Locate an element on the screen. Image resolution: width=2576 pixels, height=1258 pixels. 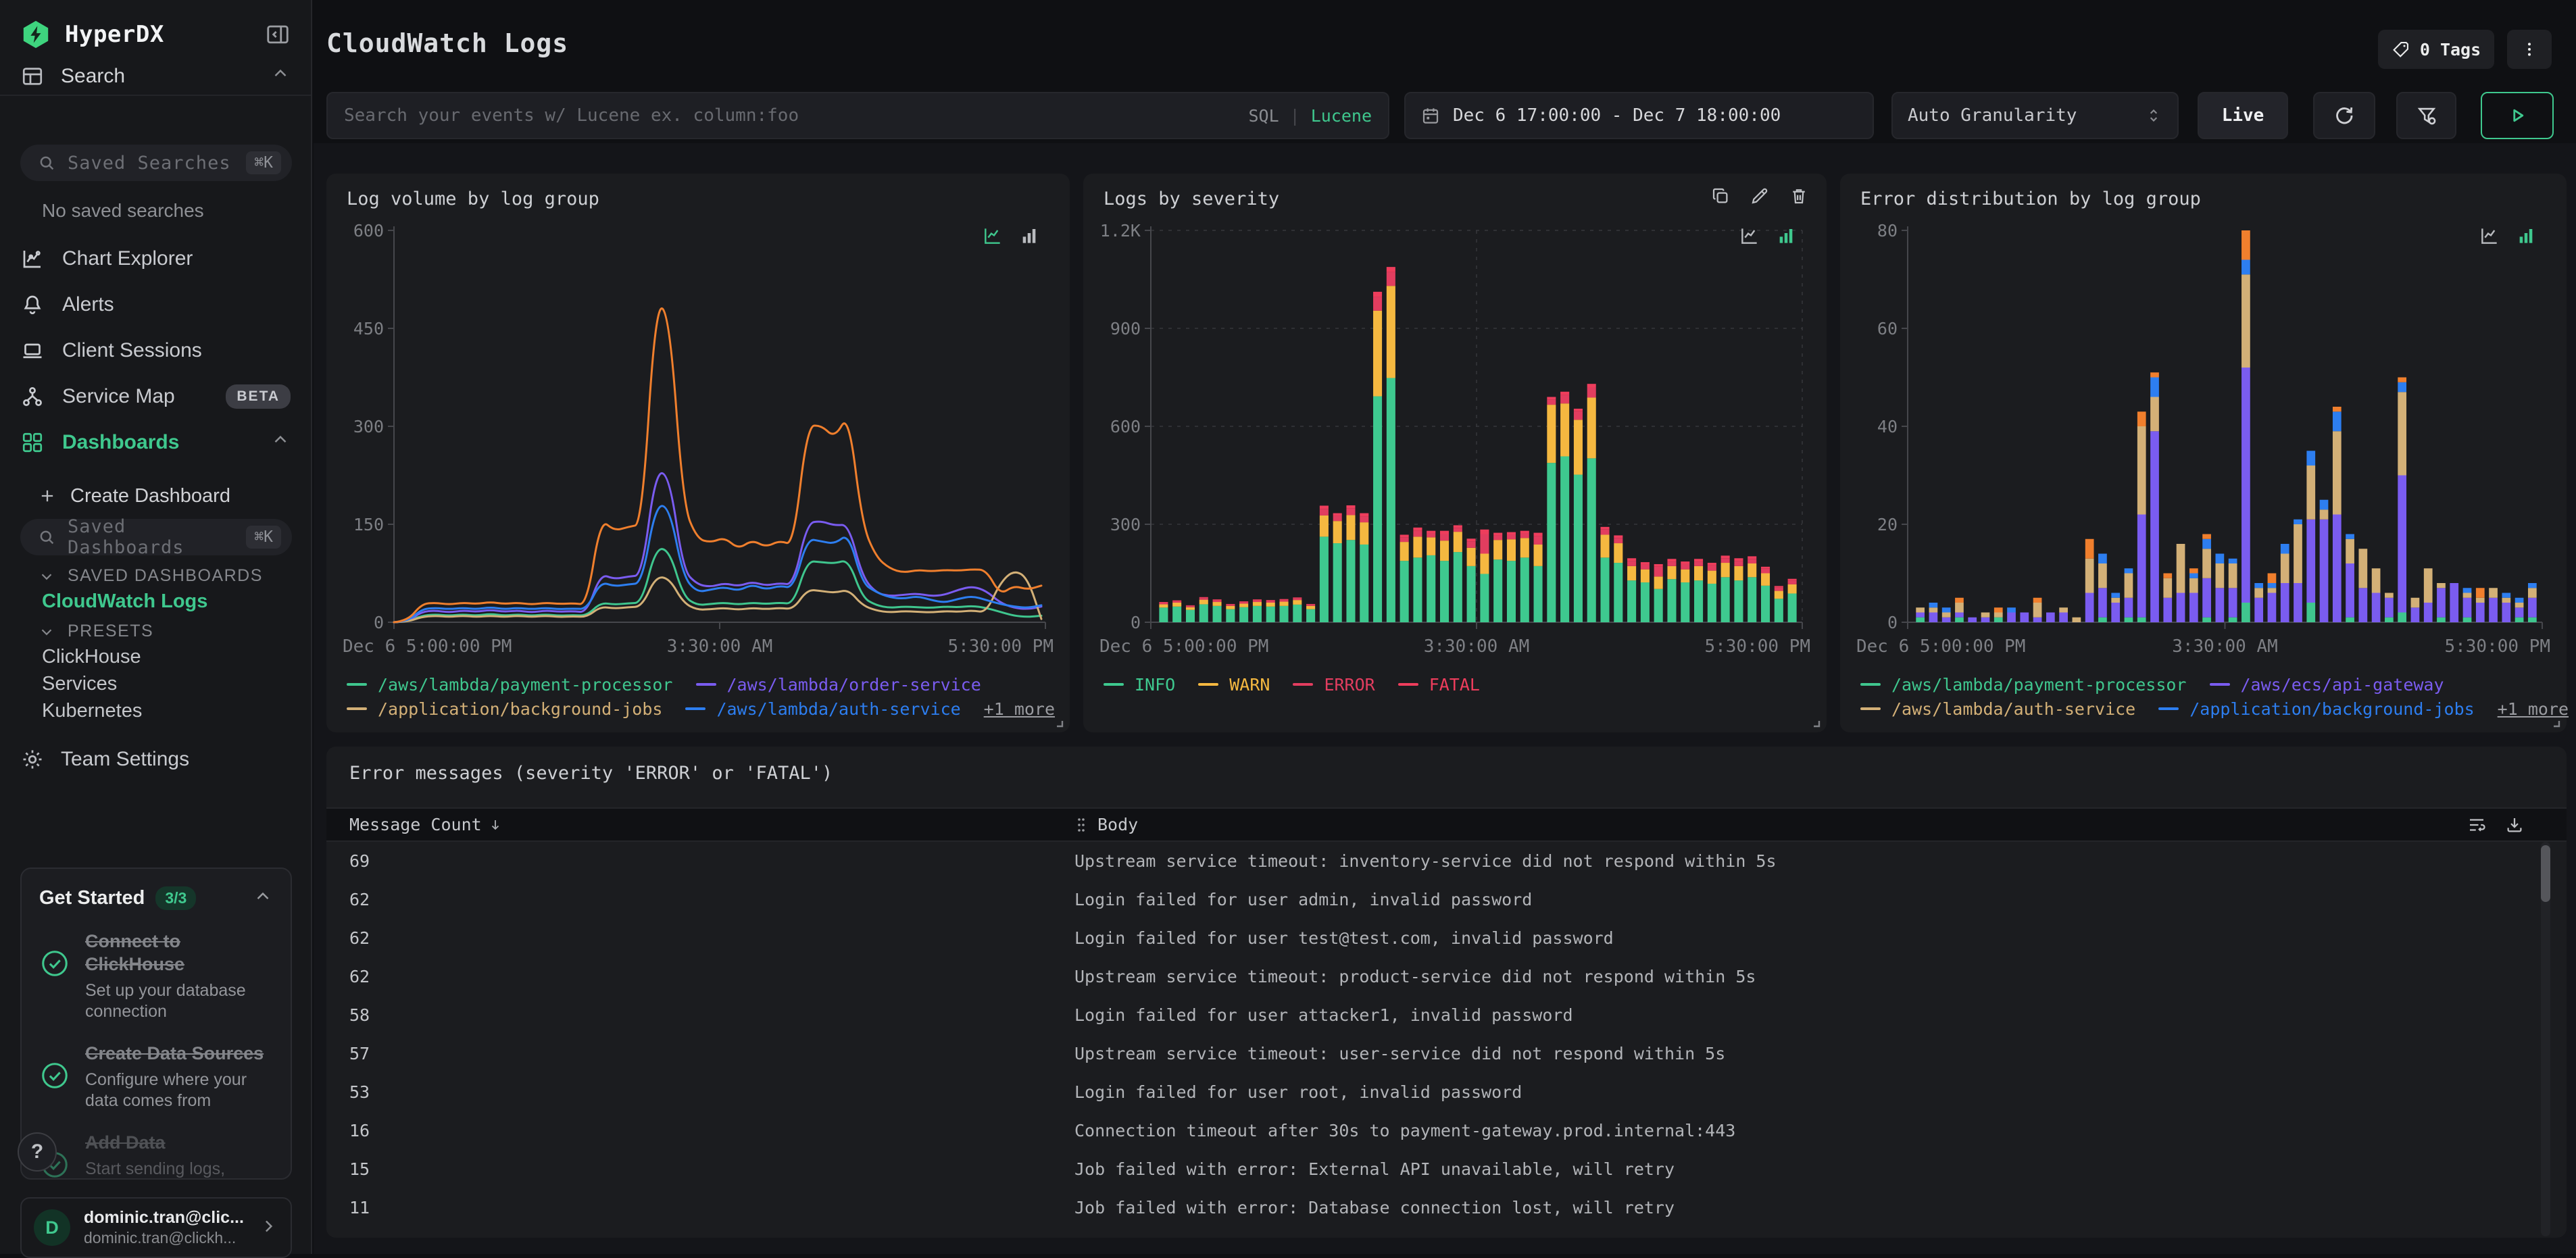
avatar: D is located at coordinates (52, 1227).